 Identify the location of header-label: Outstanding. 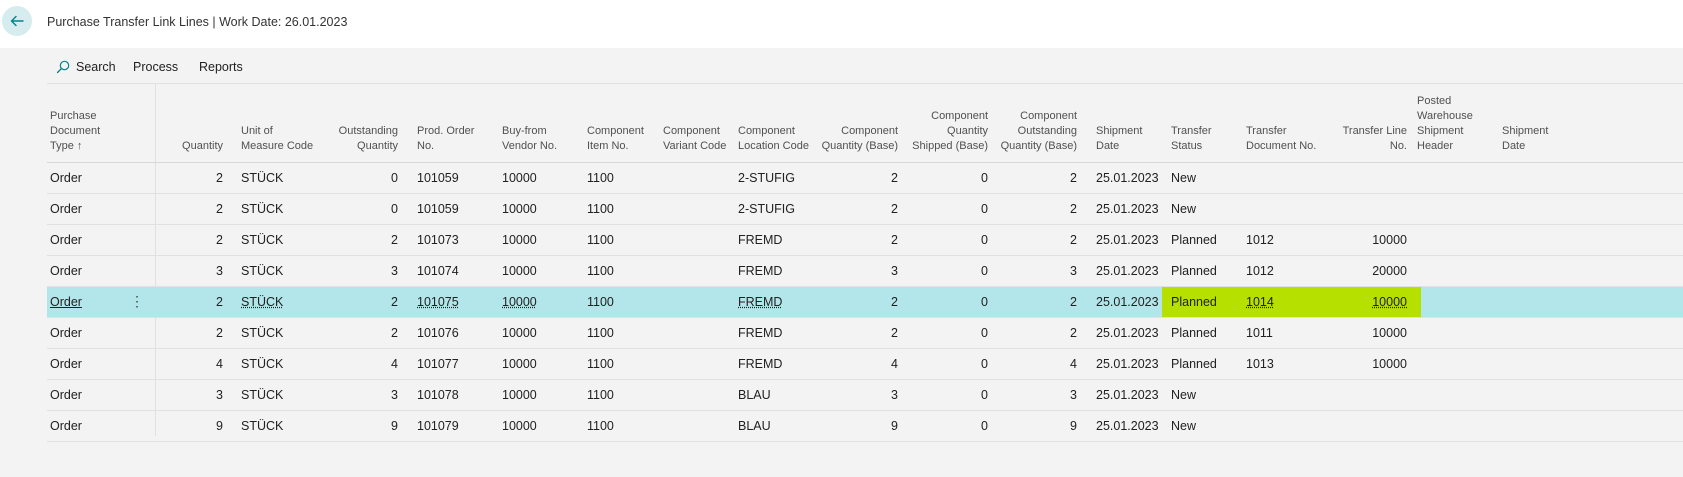
(1047, 131).